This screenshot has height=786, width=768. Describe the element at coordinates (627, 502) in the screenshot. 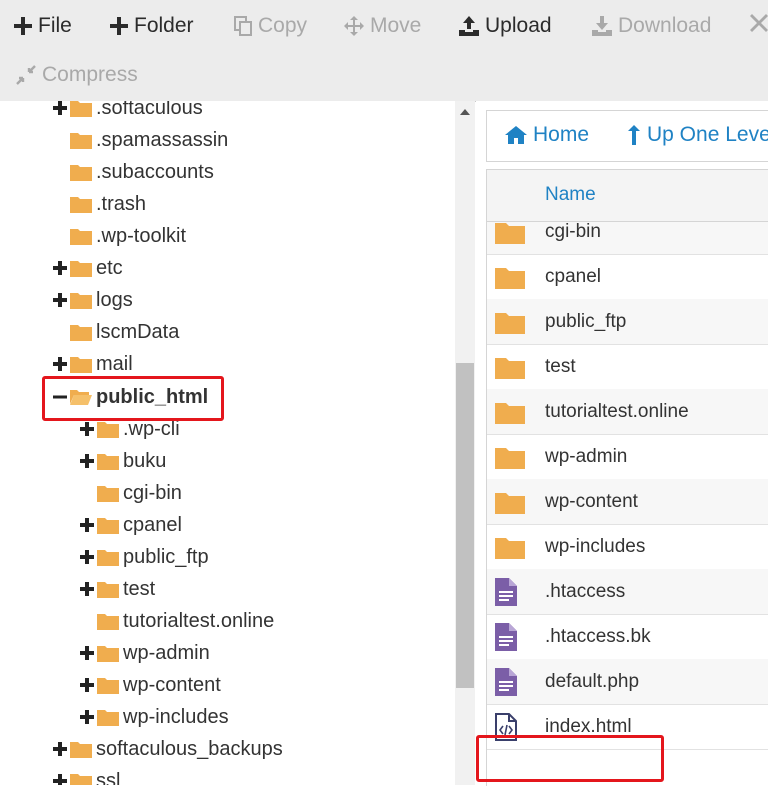

I see `file-row: wp-content` at that location.